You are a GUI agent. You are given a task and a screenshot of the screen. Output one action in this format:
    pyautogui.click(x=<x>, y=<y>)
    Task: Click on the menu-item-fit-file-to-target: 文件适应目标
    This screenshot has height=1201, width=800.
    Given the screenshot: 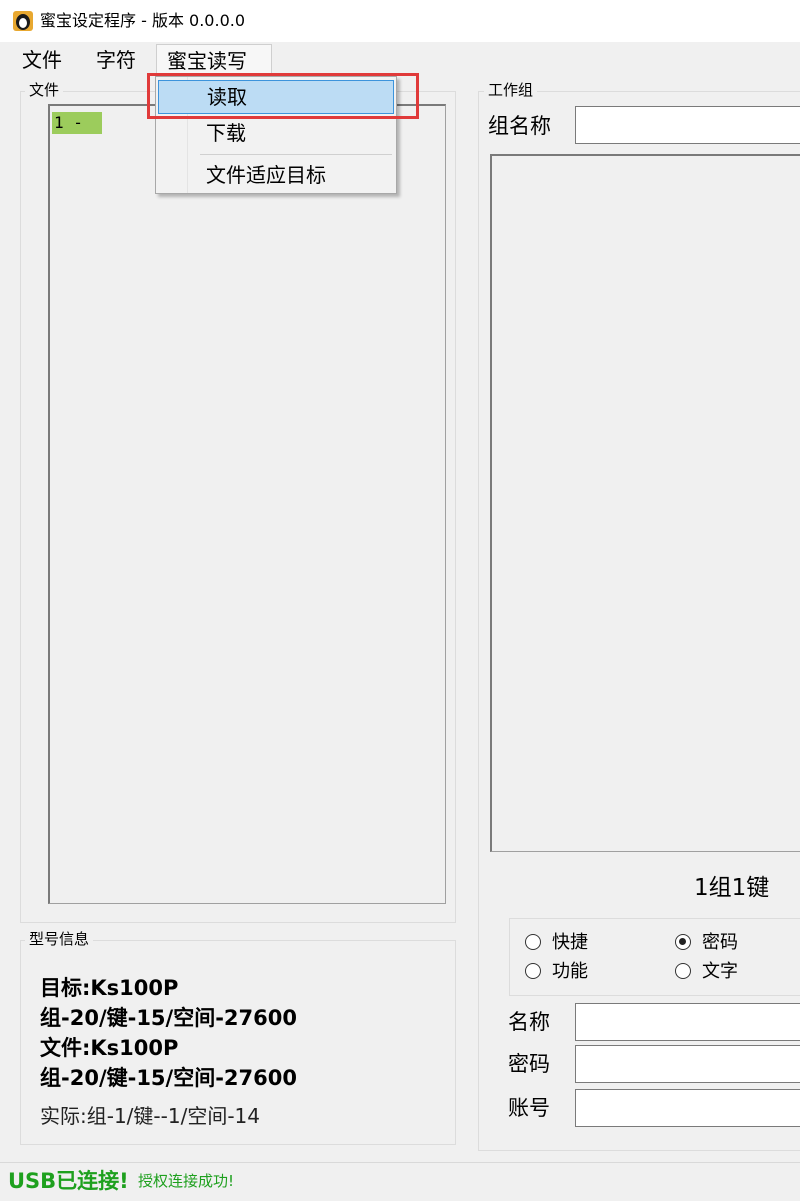 What is the action you would take?
    pyautogui.click(x=276, y=175)
    